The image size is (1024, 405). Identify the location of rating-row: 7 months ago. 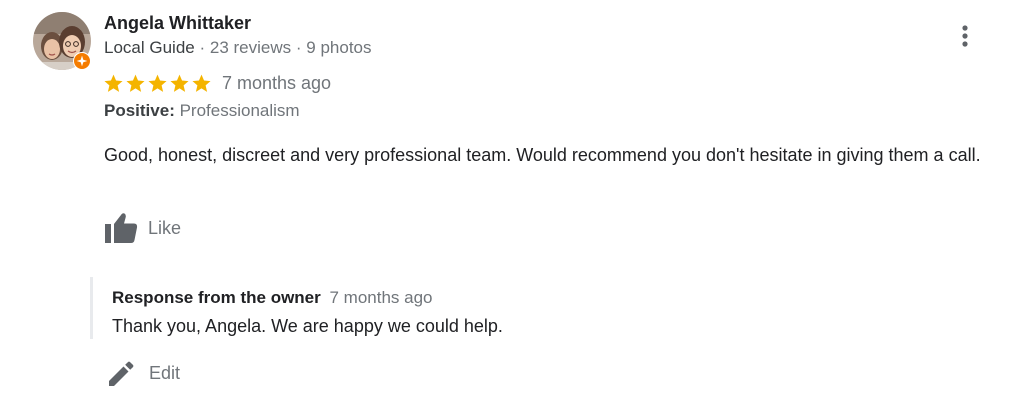
(217, 83).